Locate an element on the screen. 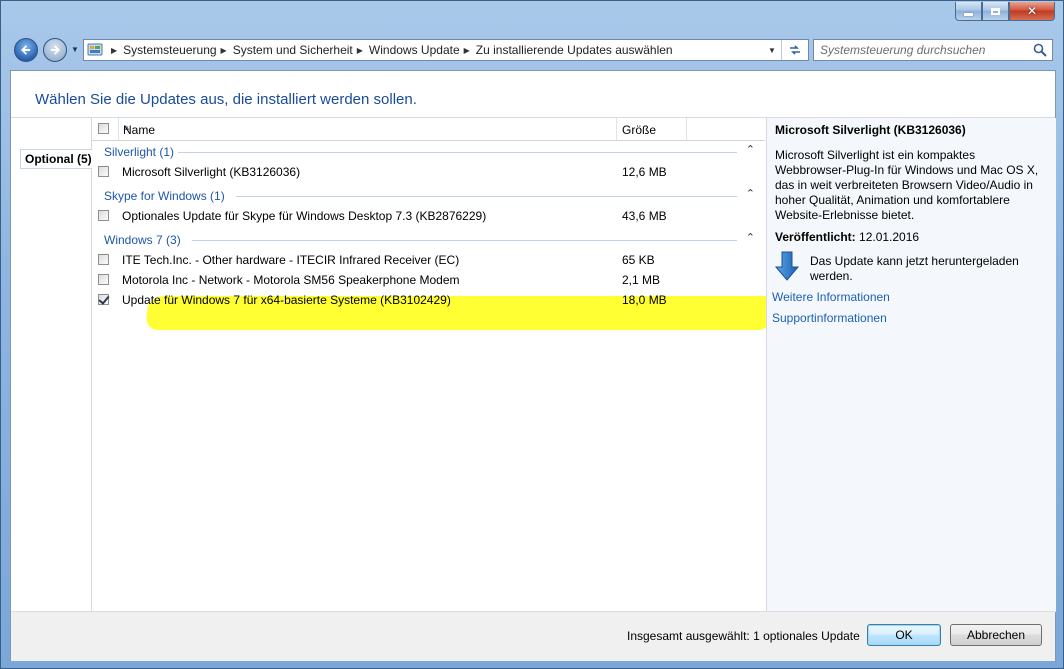  search-icon is located at coordinates (1040, 50).